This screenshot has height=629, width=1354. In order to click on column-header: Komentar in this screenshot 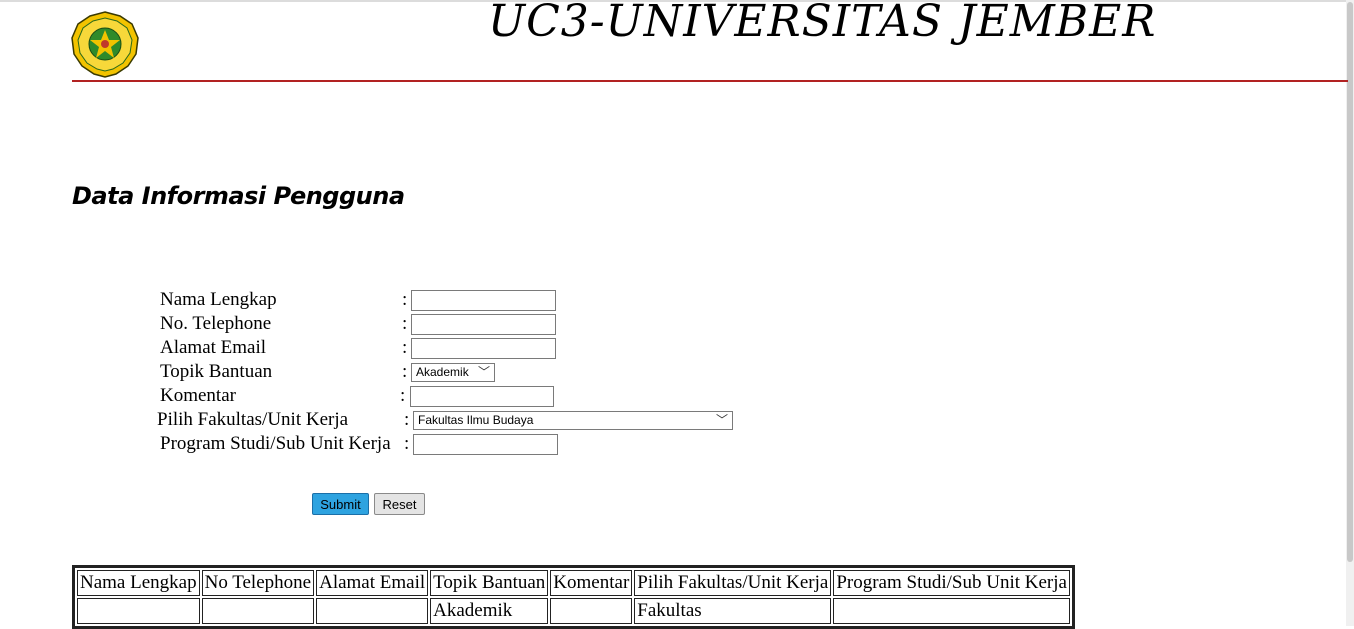, I will do `click(591, 583)`.